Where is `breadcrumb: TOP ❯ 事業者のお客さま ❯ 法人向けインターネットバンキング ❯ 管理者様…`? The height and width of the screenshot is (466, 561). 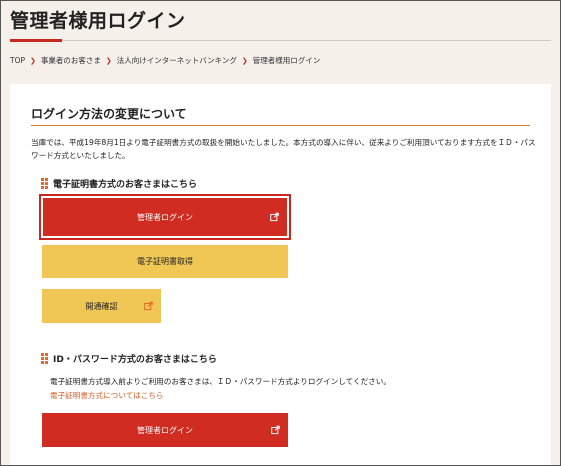 breadcrumb: TOP ❯ 事業者のお客さま ❯ 法人向けインターネットバンキング ❯ 管理者様… is located at coordinates (165, 60).